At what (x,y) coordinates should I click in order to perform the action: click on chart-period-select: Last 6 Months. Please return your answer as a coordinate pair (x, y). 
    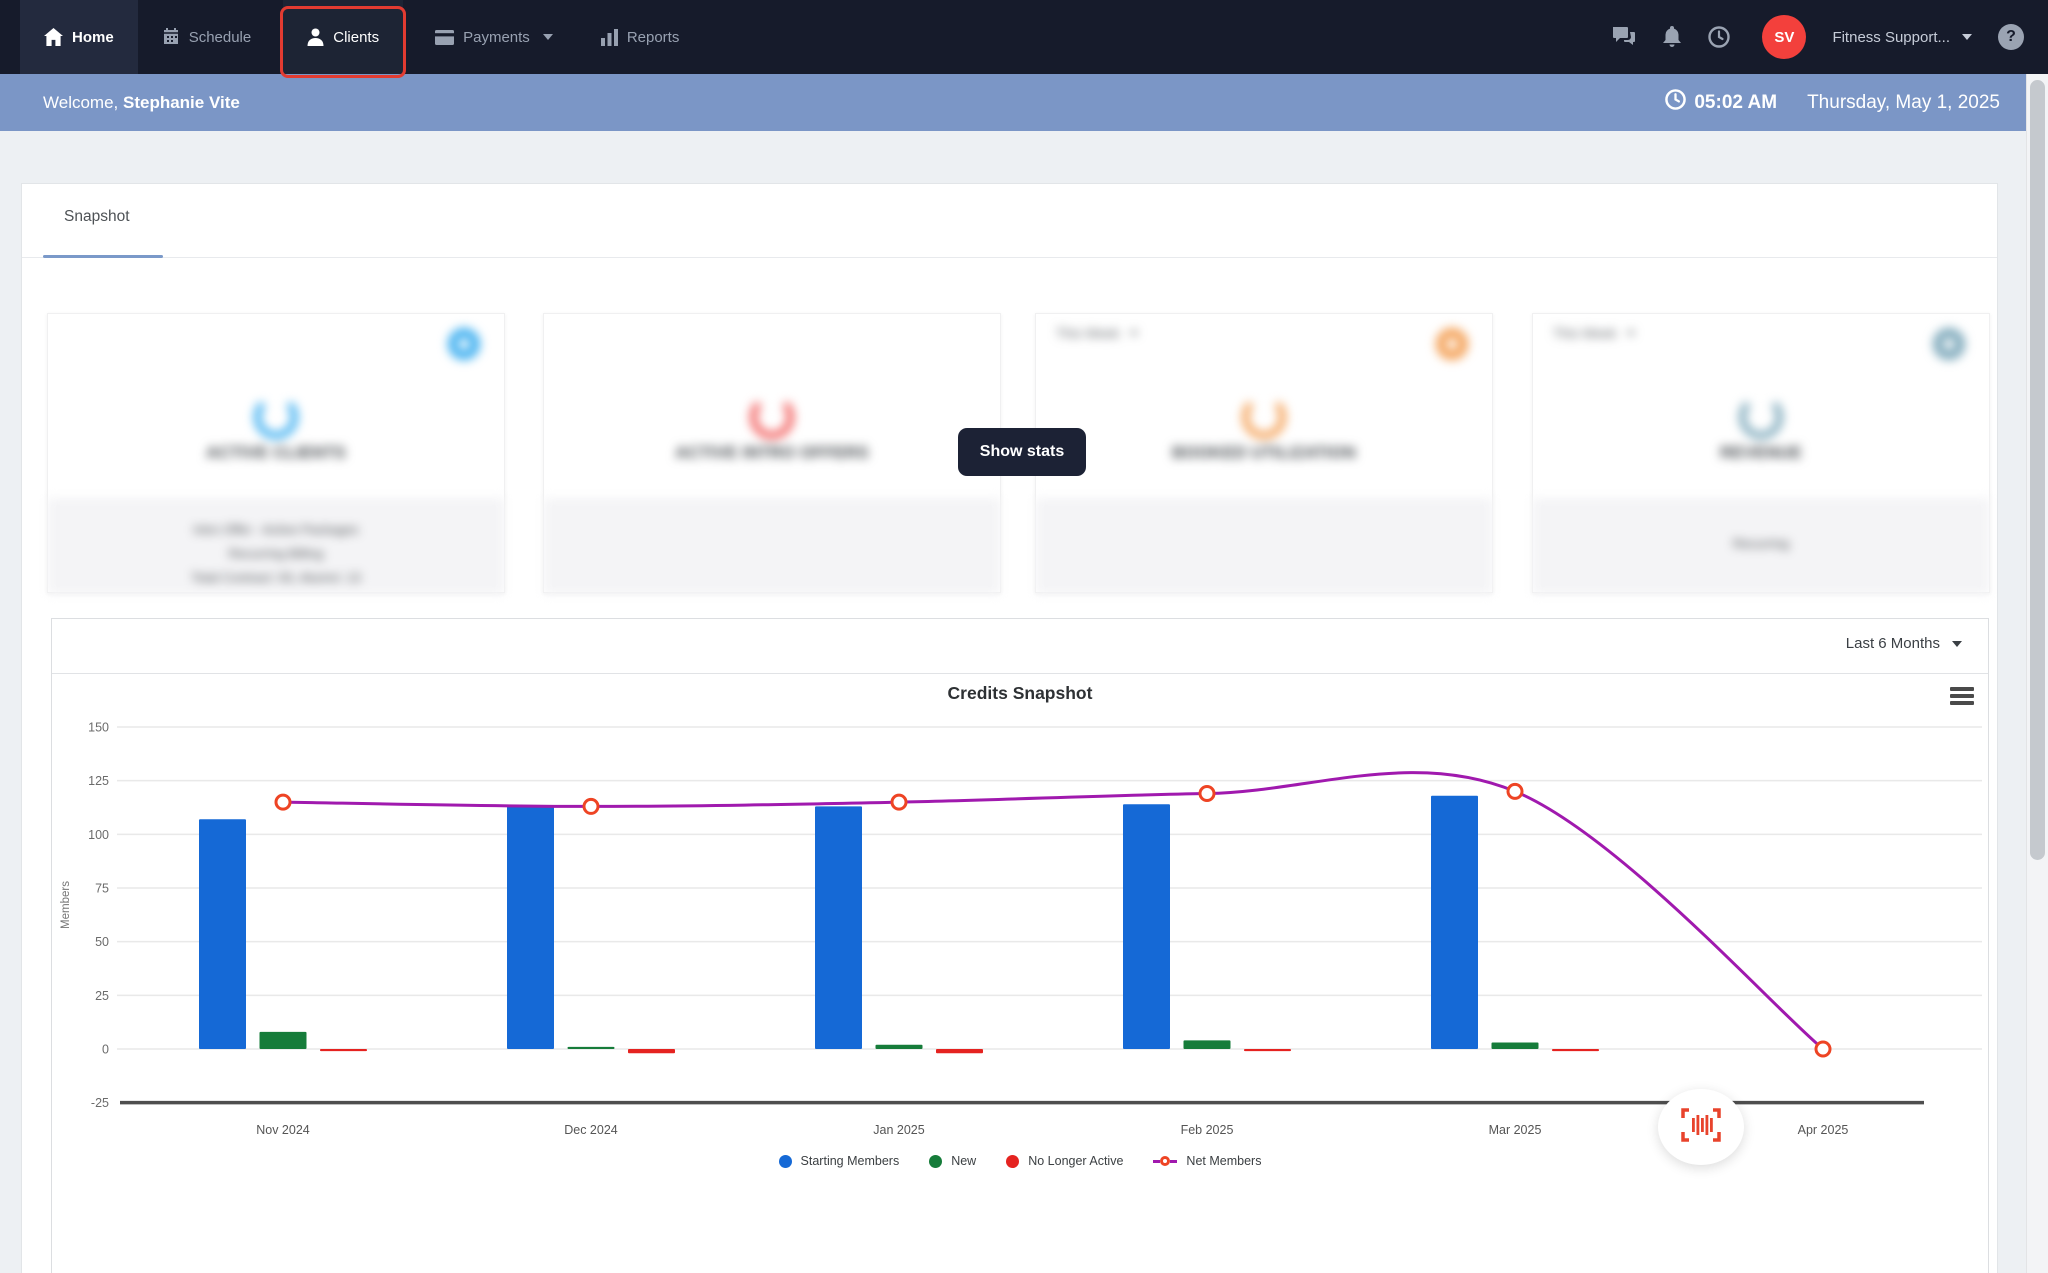
    Looking at the image, I should click on (1904, 643).